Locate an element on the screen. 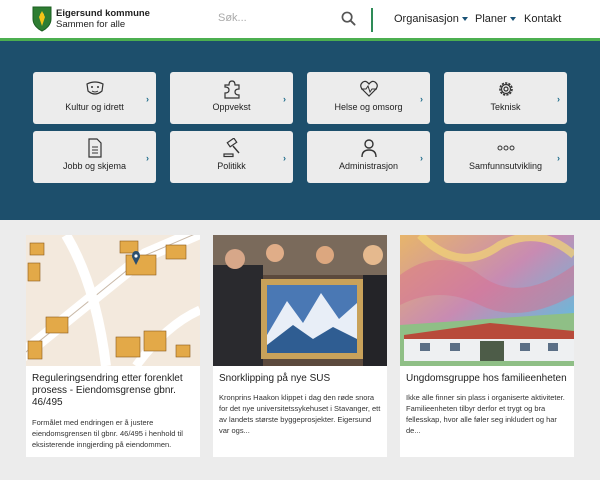  nav-planer: Planer is located at coordinates (495, 19).